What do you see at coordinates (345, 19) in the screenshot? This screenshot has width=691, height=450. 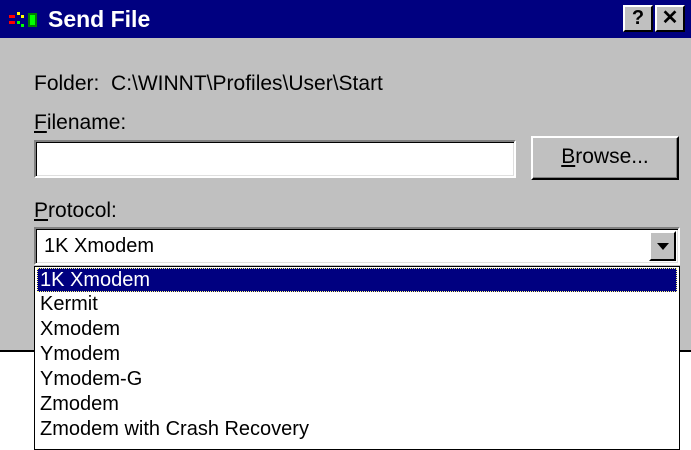 I see `title-bar: Send File ? ✕` at bounding box center [345, 19].